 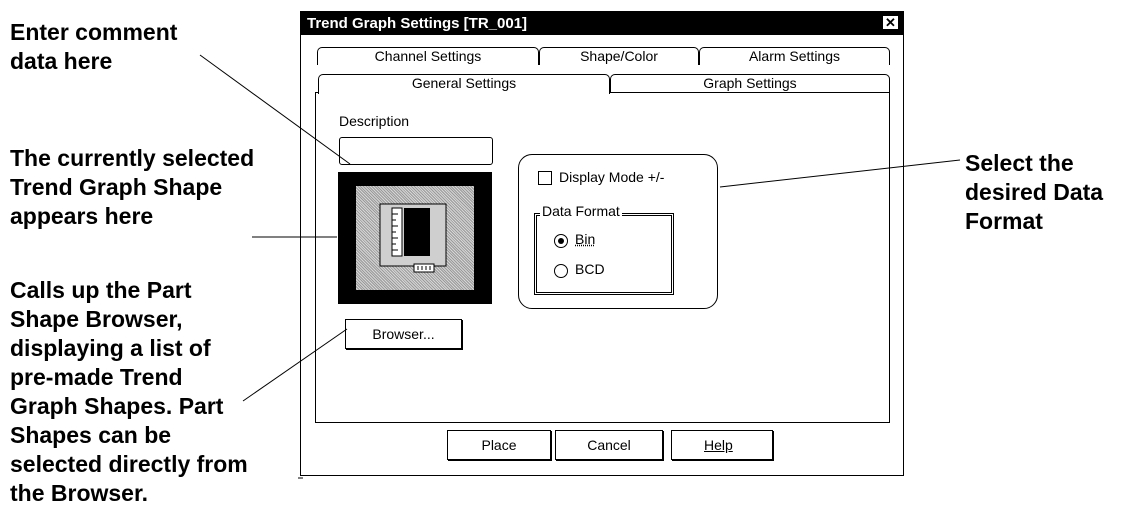 I want to click on leader-data-format, so click(x=840, y=173).